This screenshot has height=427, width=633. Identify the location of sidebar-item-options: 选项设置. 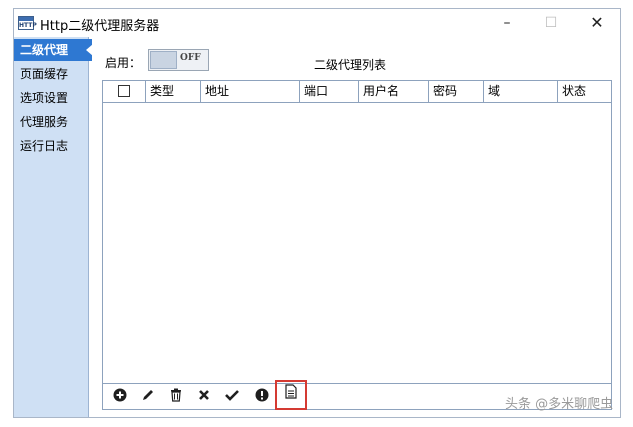
(51, 98).